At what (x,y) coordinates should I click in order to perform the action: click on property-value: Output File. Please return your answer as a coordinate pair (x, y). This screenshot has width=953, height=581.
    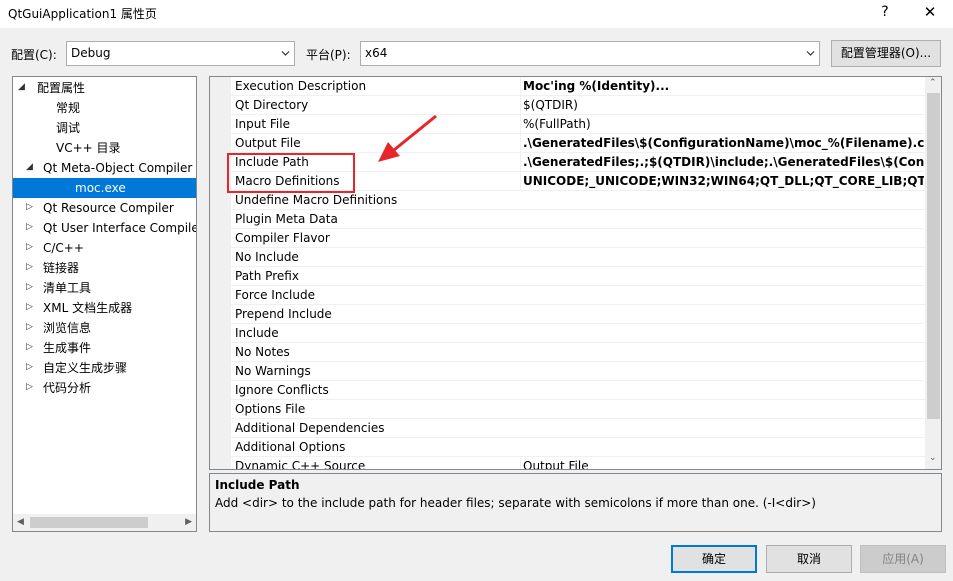
    Looking at the image, I should click on (722, 463).